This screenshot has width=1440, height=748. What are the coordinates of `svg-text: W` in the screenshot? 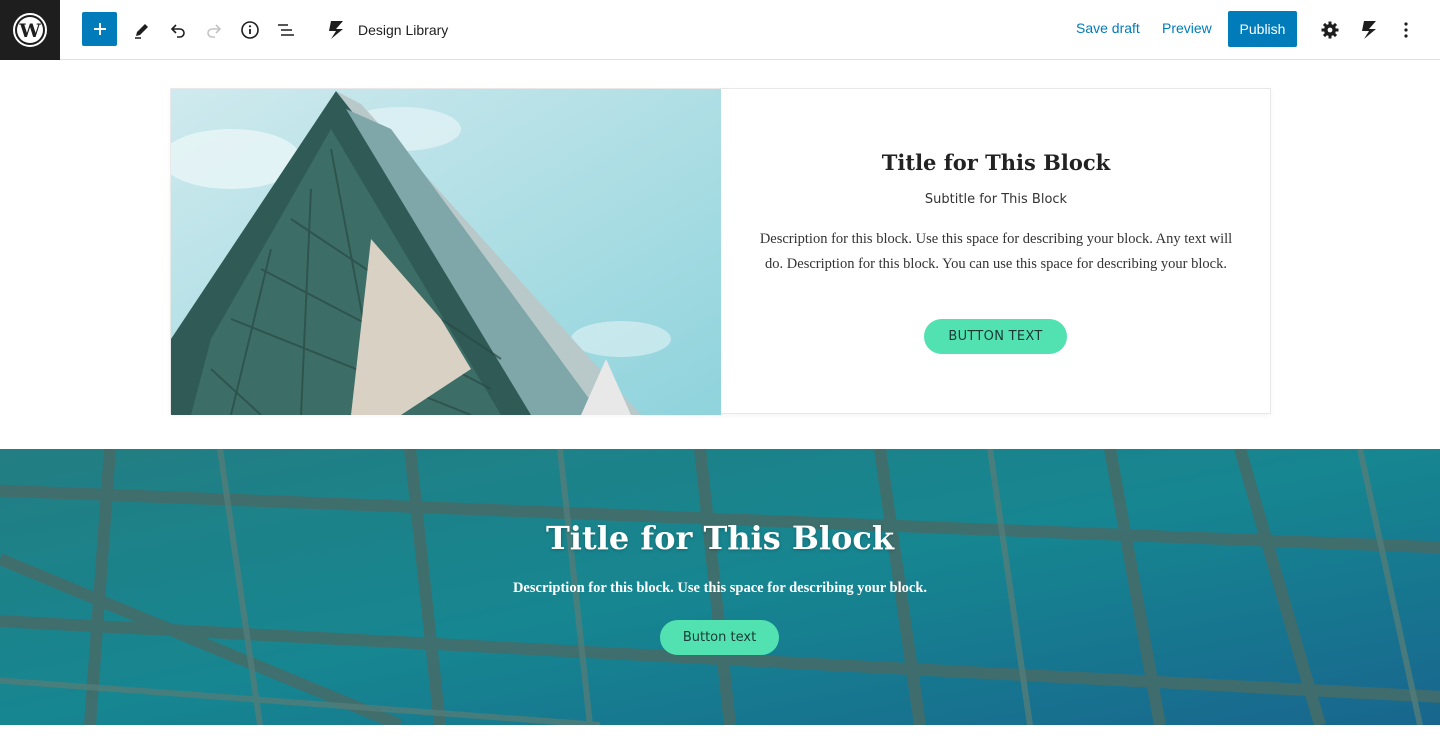 It's located at (29, 31).